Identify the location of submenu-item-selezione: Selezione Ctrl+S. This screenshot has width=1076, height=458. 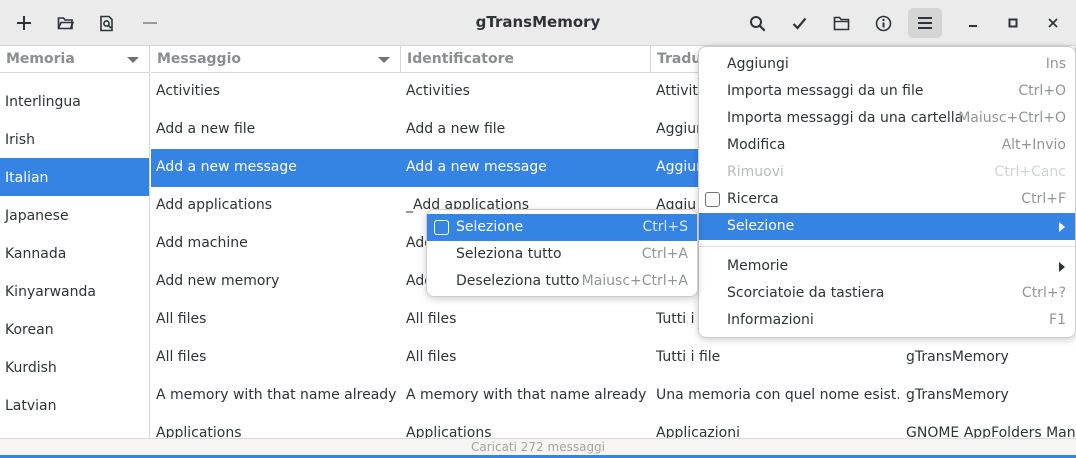
(562, 227).